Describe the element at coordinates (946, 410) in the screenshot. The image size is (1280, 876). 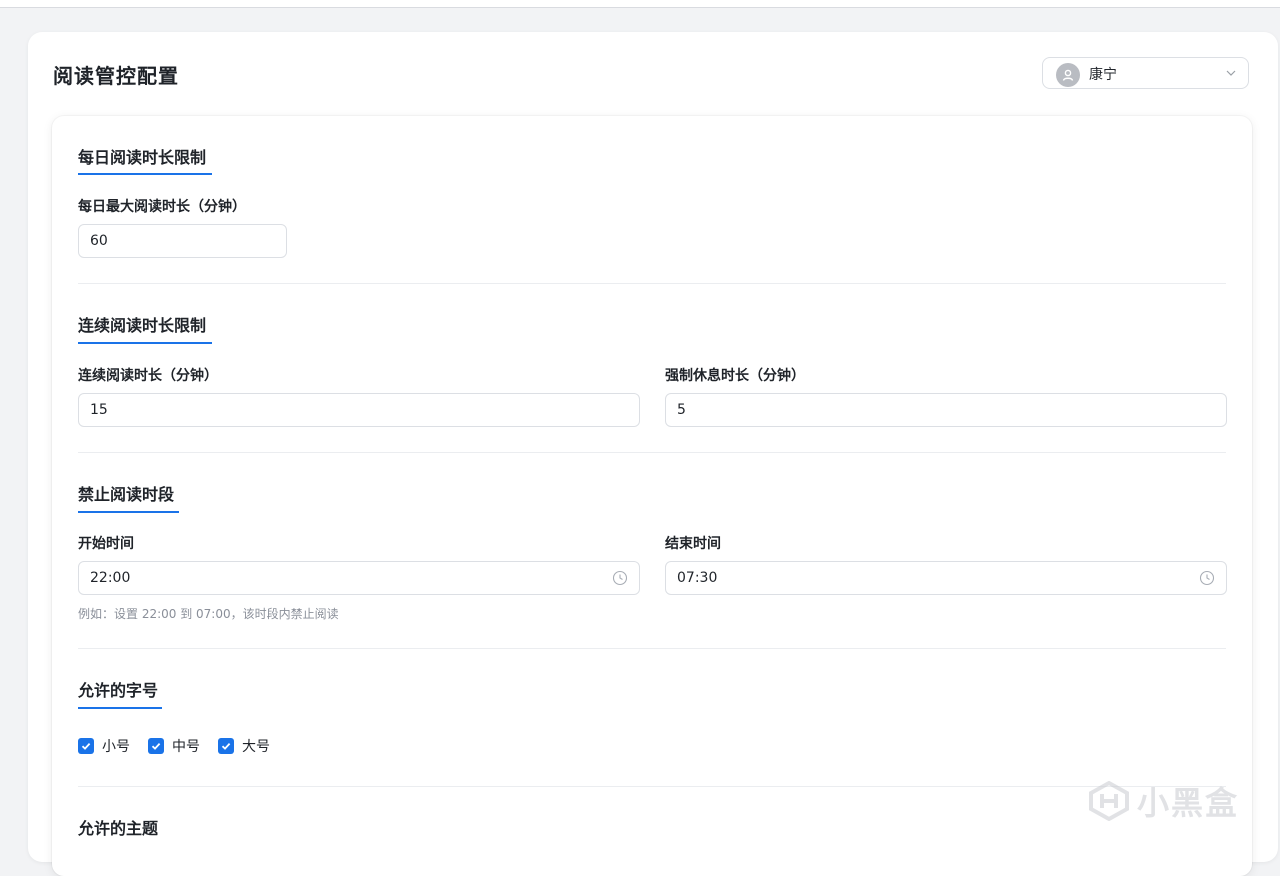
I see `rest-duration-input` at that location.